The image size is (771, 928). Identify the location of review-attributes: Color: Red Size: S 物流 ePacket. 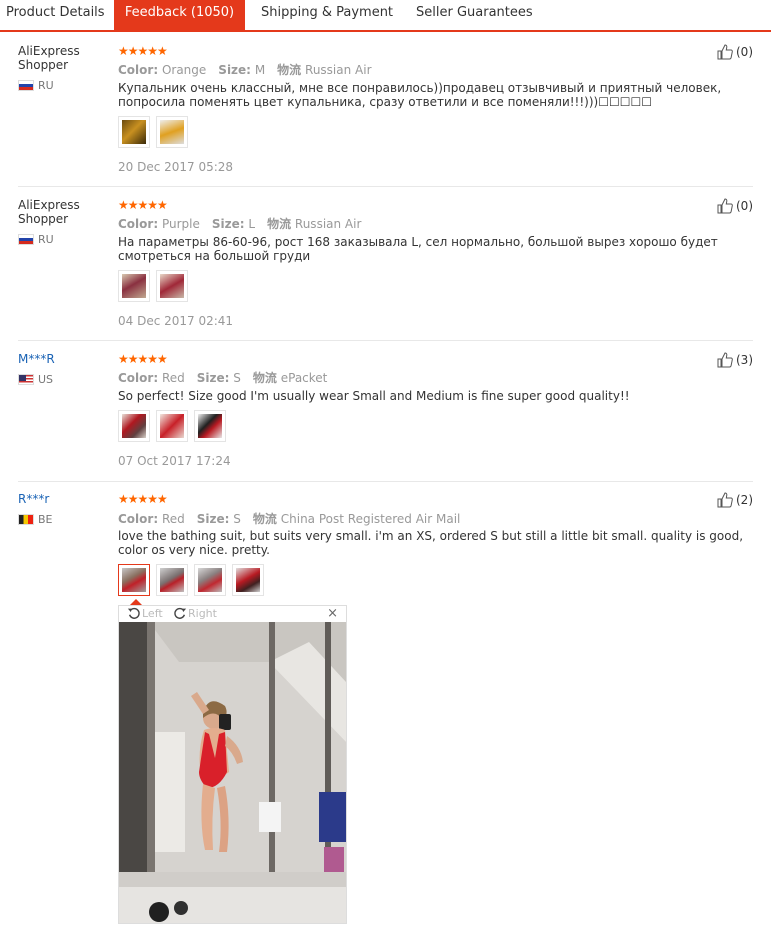
(222, 377).